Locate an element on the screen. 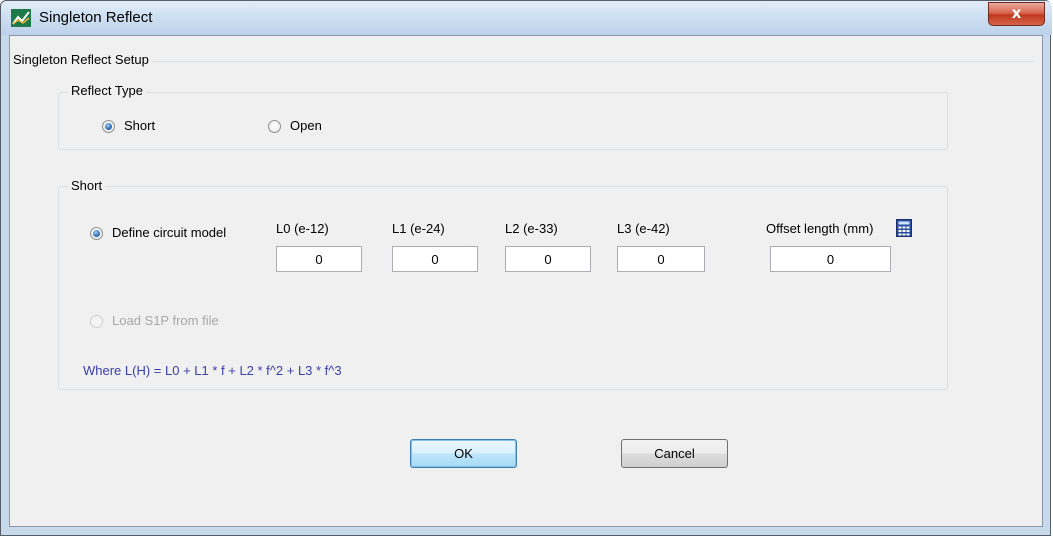  open-radio-label: Open is located at coordinates (306, 125).